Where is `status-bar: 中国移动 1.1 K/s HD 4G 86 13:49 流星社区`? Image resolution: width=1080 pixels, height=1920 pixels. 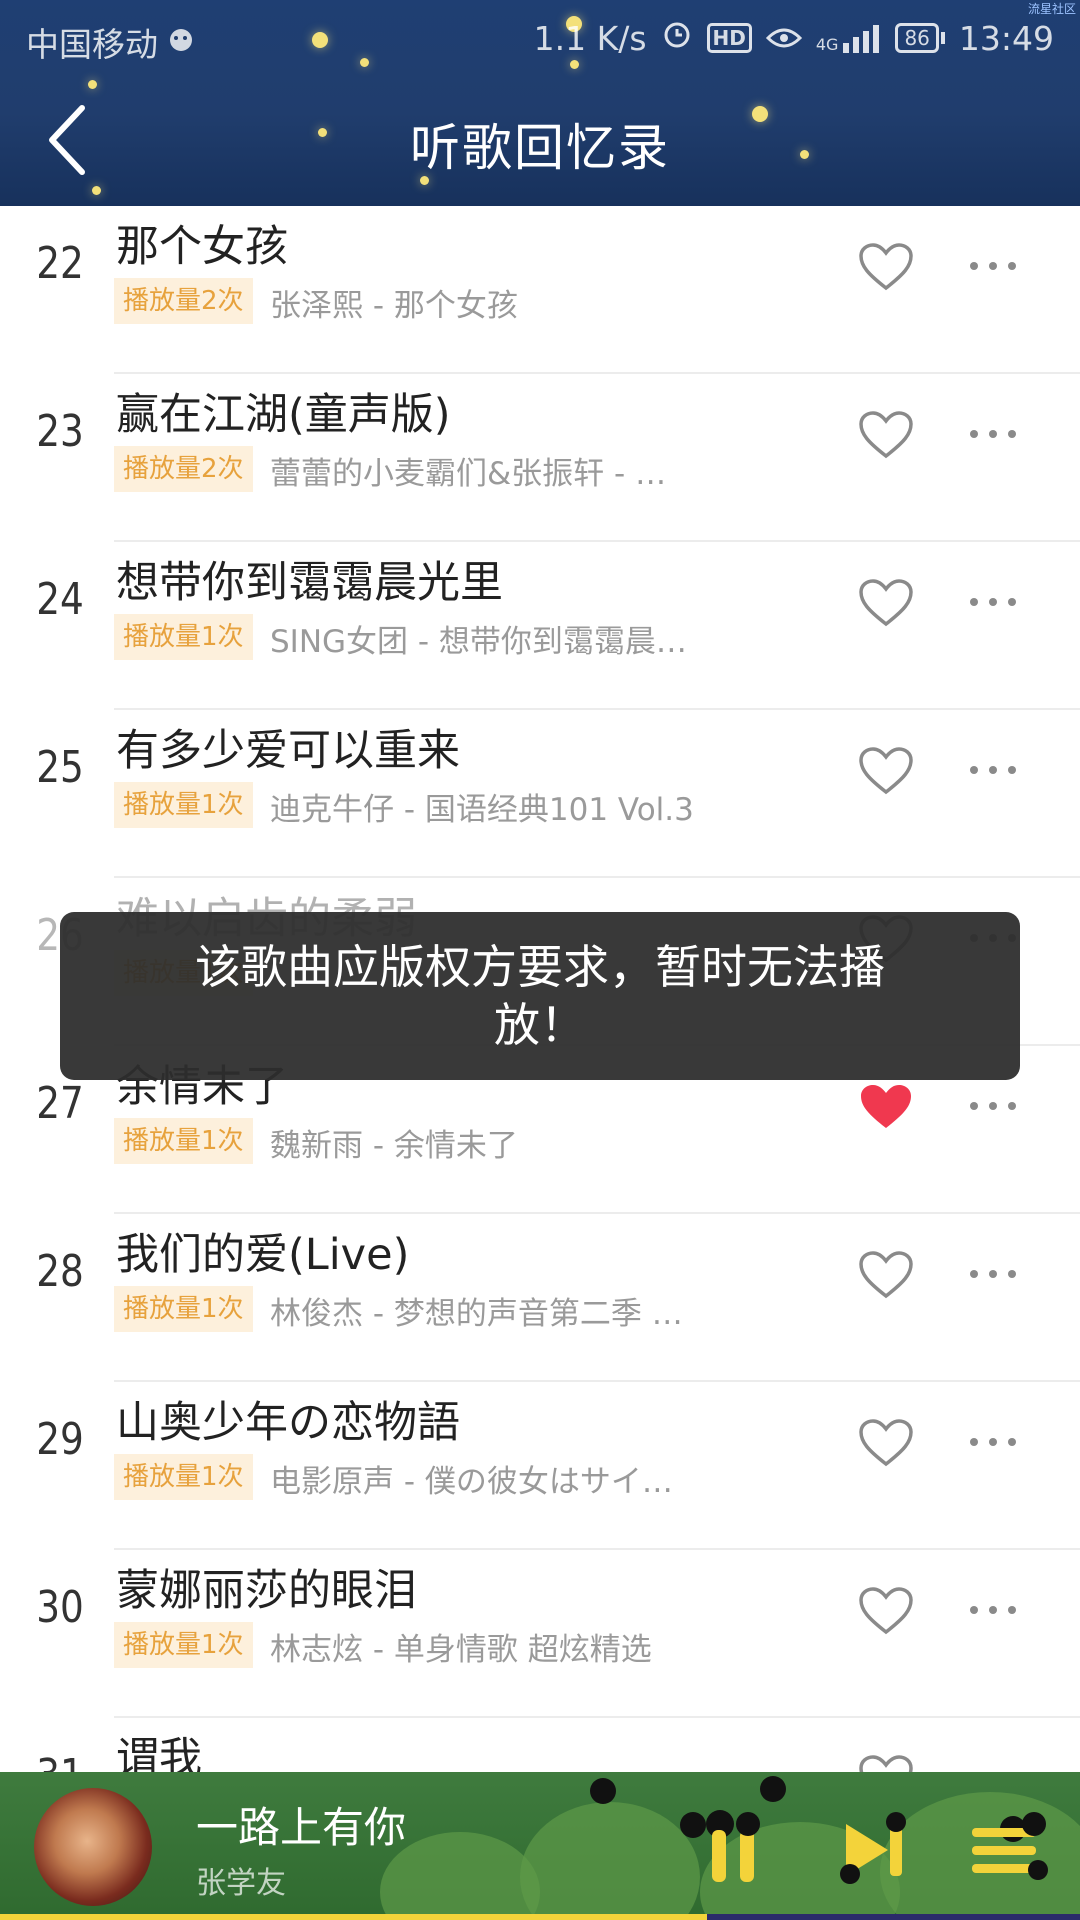 status-bar: 中国移动 1.1 K/s HD 4G 86 13:49 流星社区 is located at coordinates (540, 38).